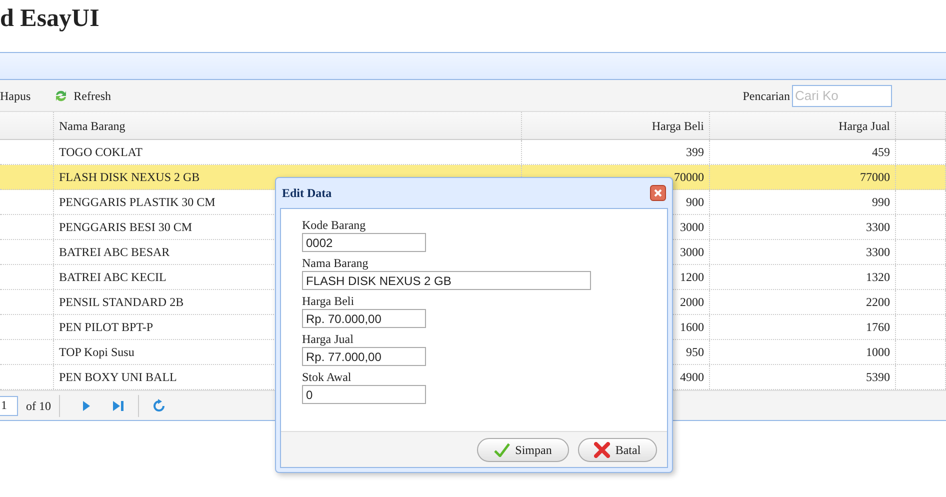 This screenshot has height=497, width=946. Describe the element at coordinates (114, 252) in the screenshot. I see `table-cell: BATREI ABC BESAR` at that location.